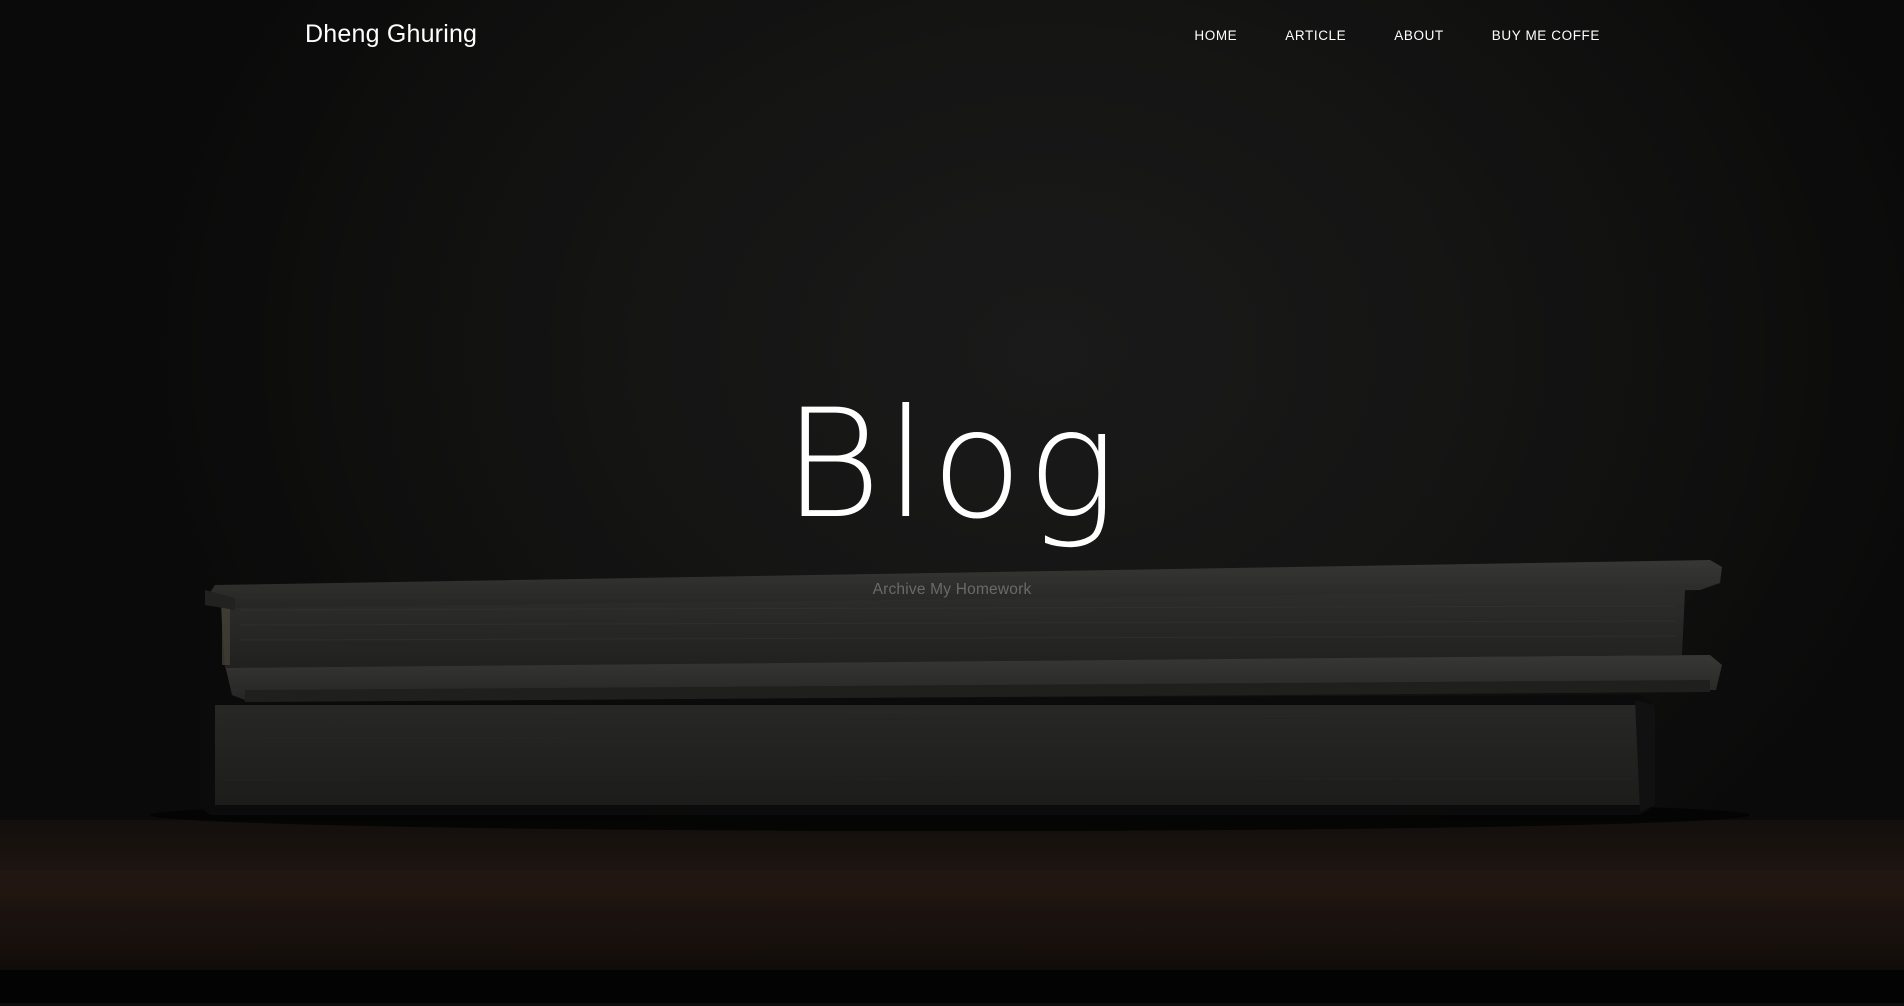 This screenshot has height=1006, width=1904. What do you see at coordinates (952, 465) in the screenshot?
I see `hero-title: Blog` at bounding box center [952, 465].